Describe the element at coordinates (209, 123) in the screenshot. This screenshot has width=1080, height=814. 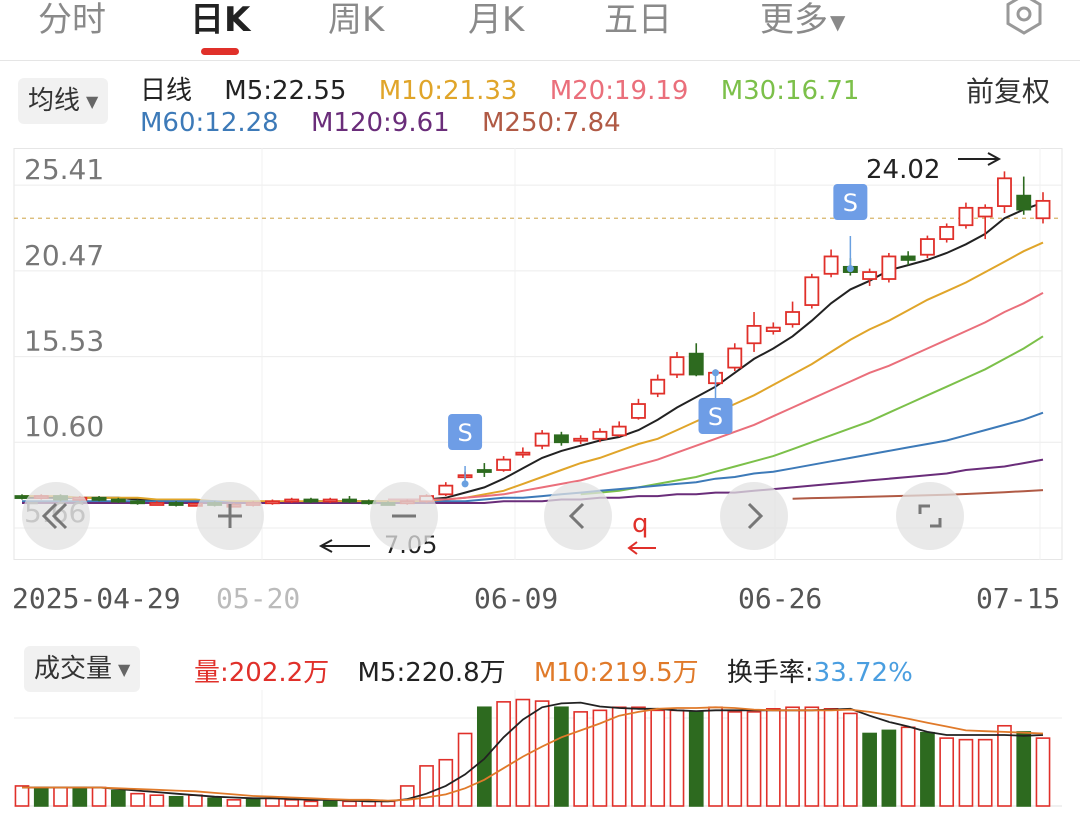
I see `ma60-value: M60:12.28` at that location.